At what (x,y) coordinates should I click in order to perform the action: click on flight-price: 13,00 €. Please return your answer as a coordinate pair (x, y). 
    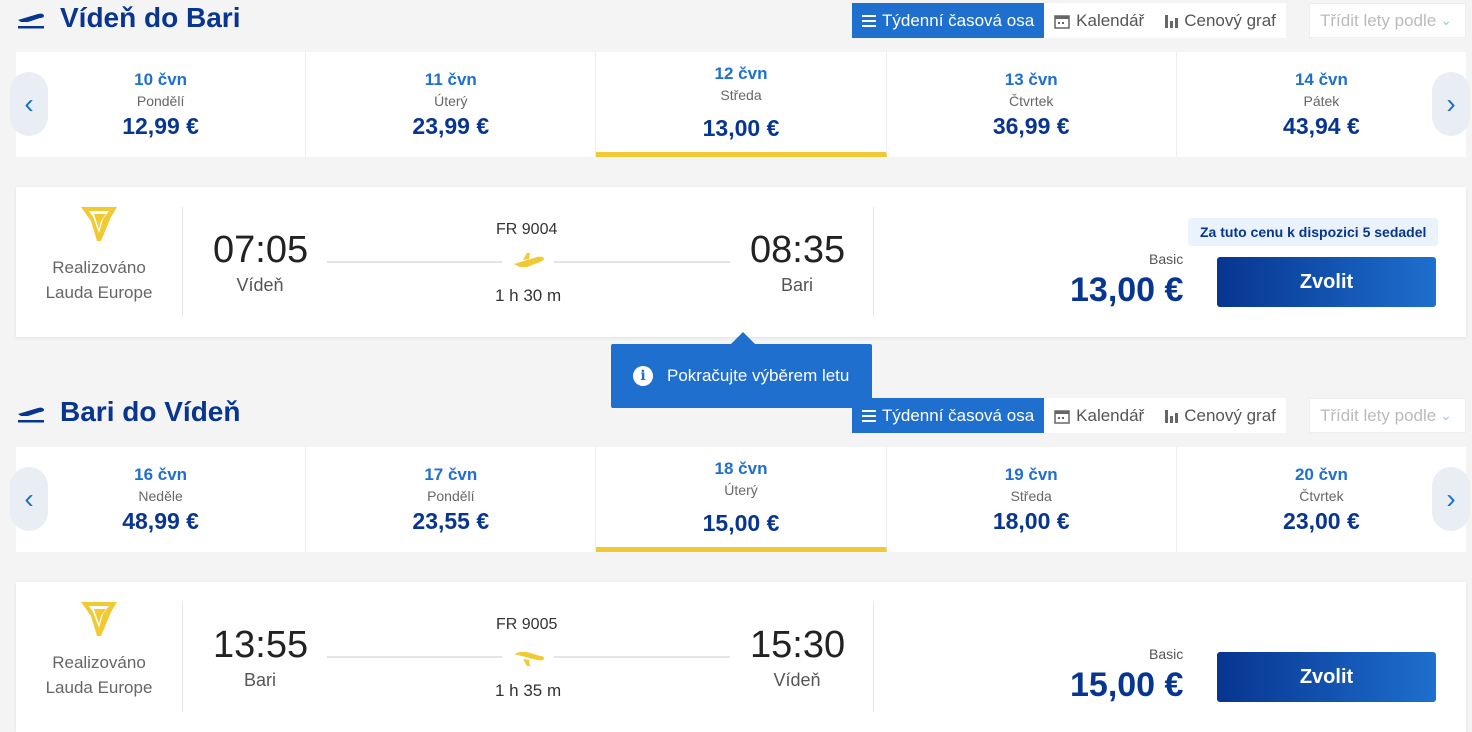
    Looking at the image, I should click on (1127, 290).